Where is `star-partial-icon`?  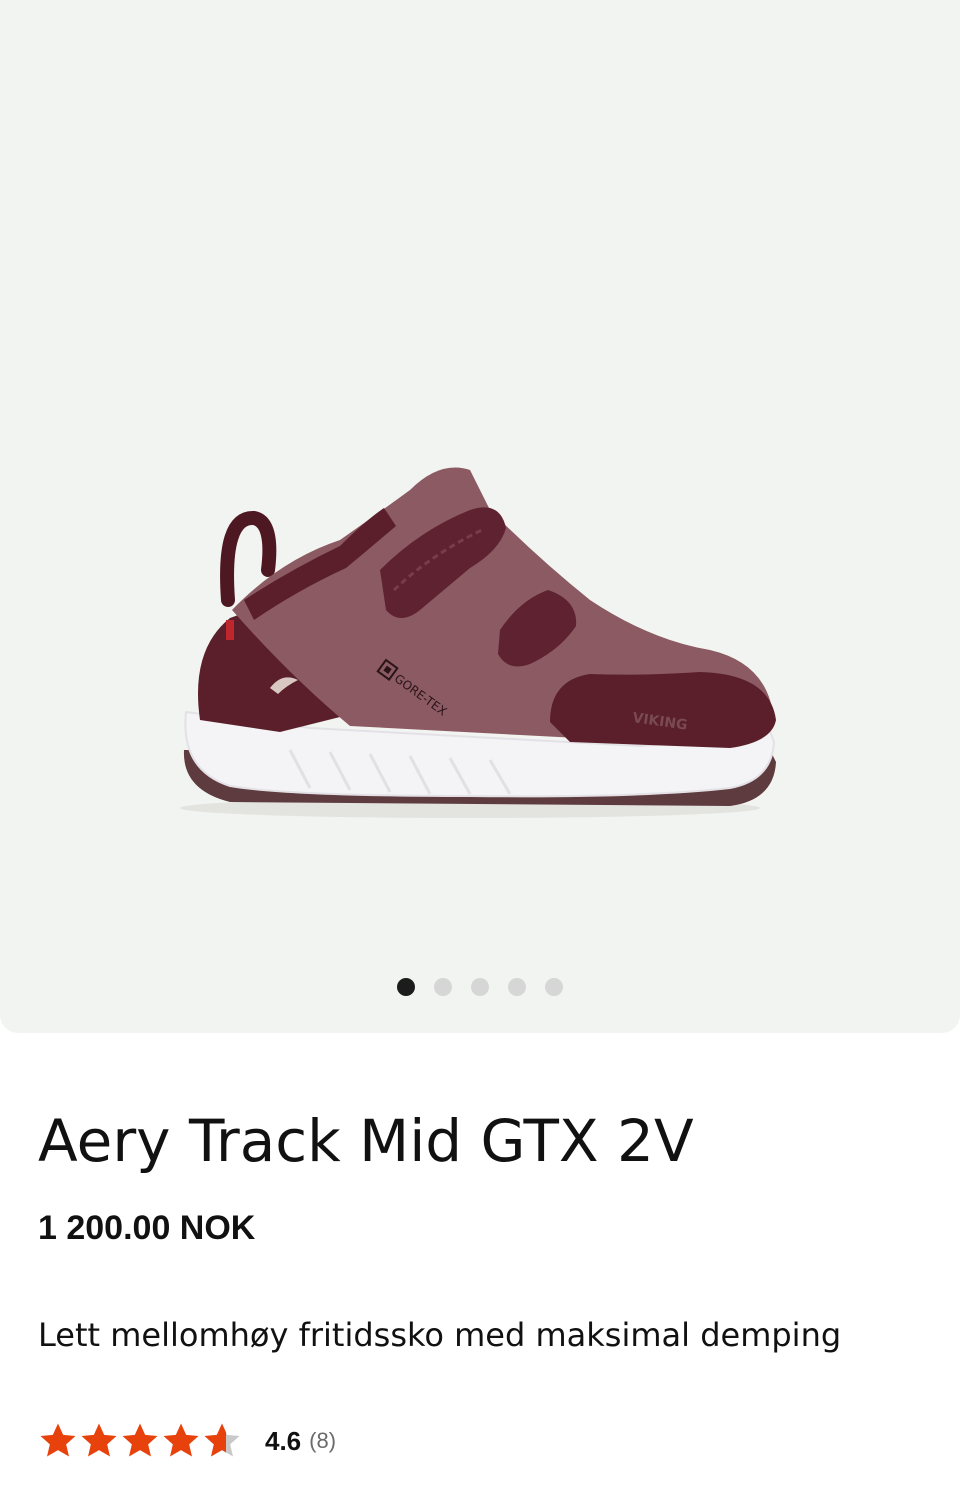 star-partial-icon is located at coordinates (222, 1440).